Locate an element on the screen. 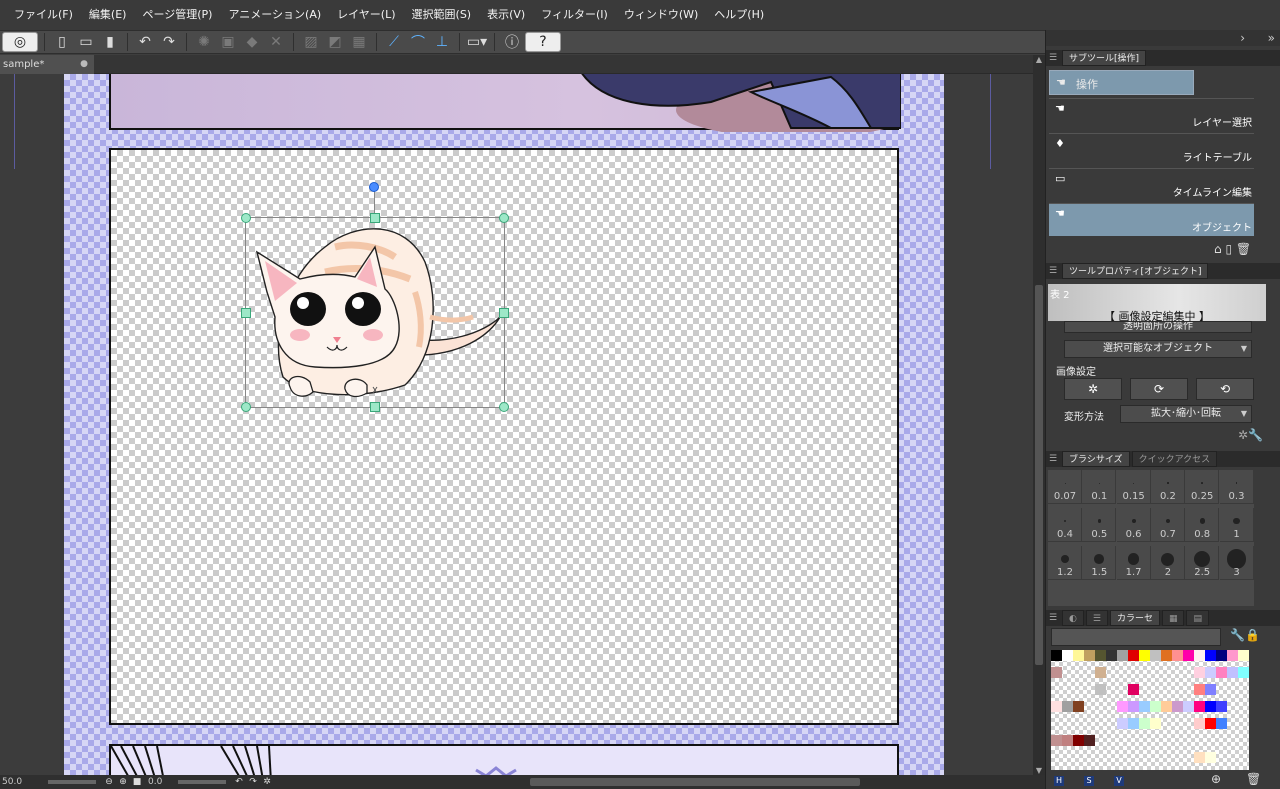 This screenshot has height=789, width=1280. transform-method-dropdown: 拡大･縮小･回転 ▼ is located at coordinates (1186, 414).